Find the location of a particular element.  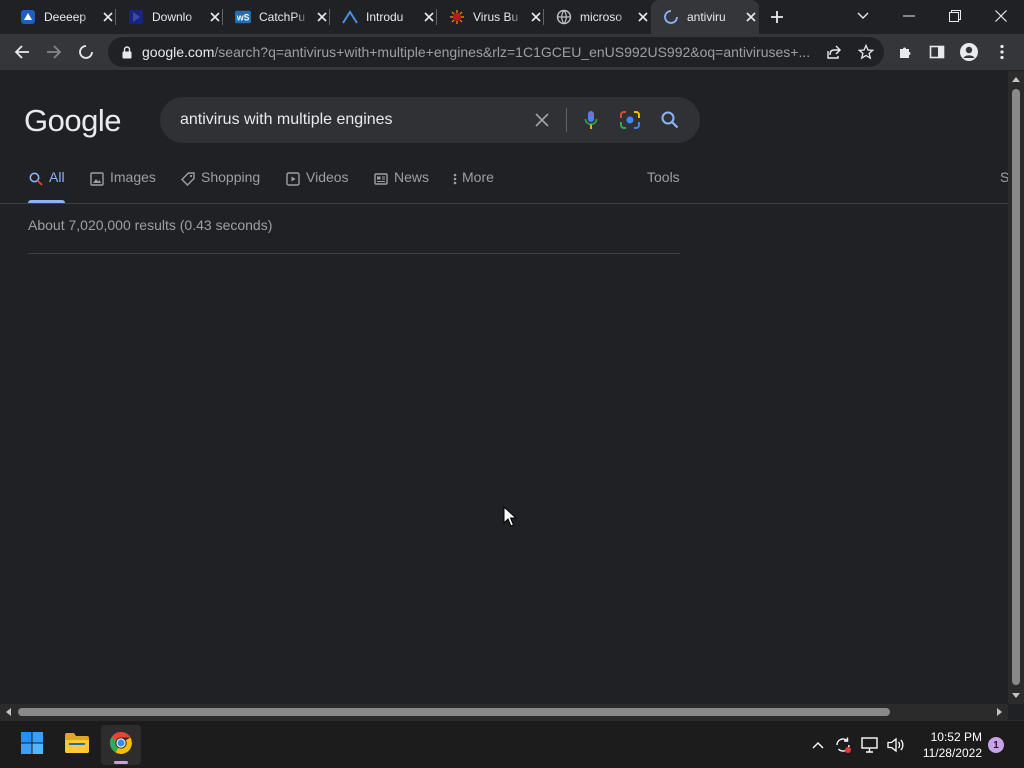

browser-tab-active: antiviru is located at coordinates (705, 17).